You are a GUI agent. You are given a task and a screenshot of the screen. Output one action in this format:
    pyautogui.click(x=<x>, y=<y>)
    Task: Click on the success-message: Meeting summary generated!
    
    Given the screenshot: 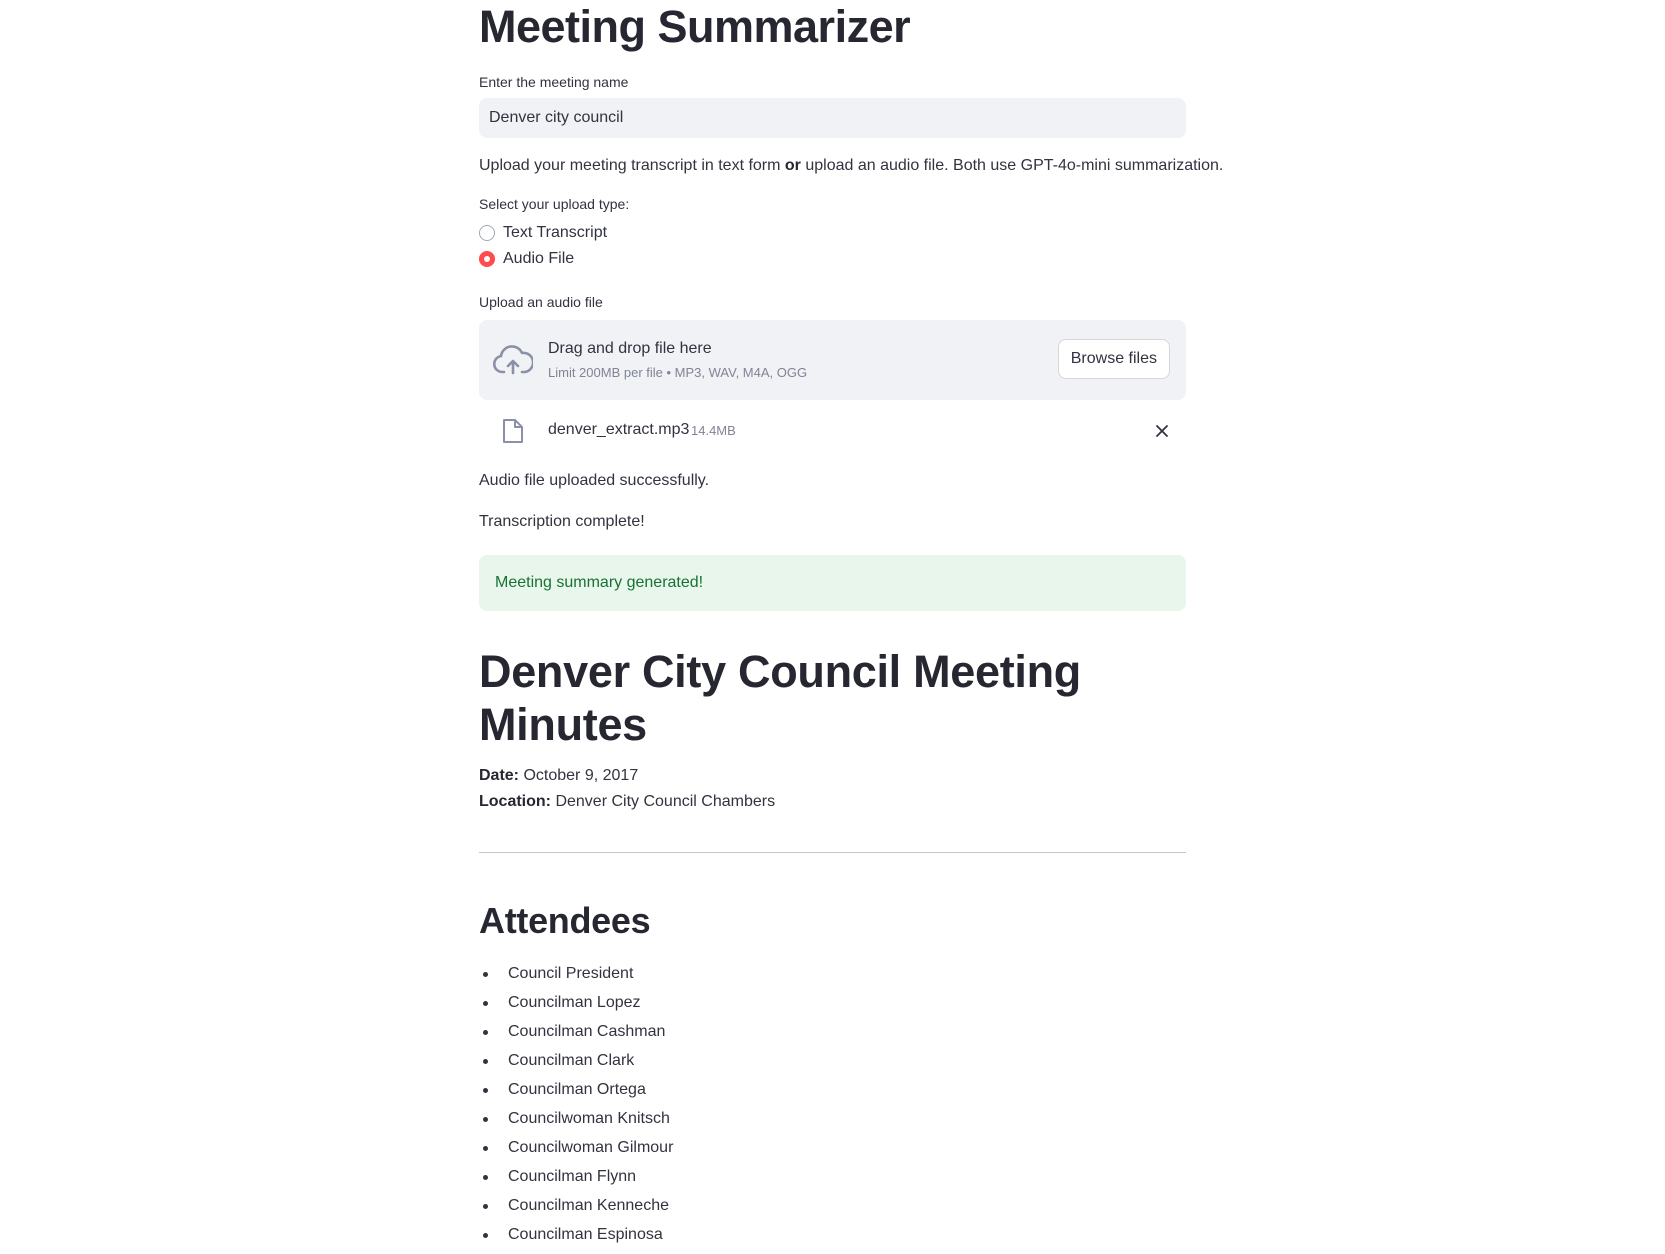 What is the action you would take?
    pyautogui.click(x=599, y=582)
    